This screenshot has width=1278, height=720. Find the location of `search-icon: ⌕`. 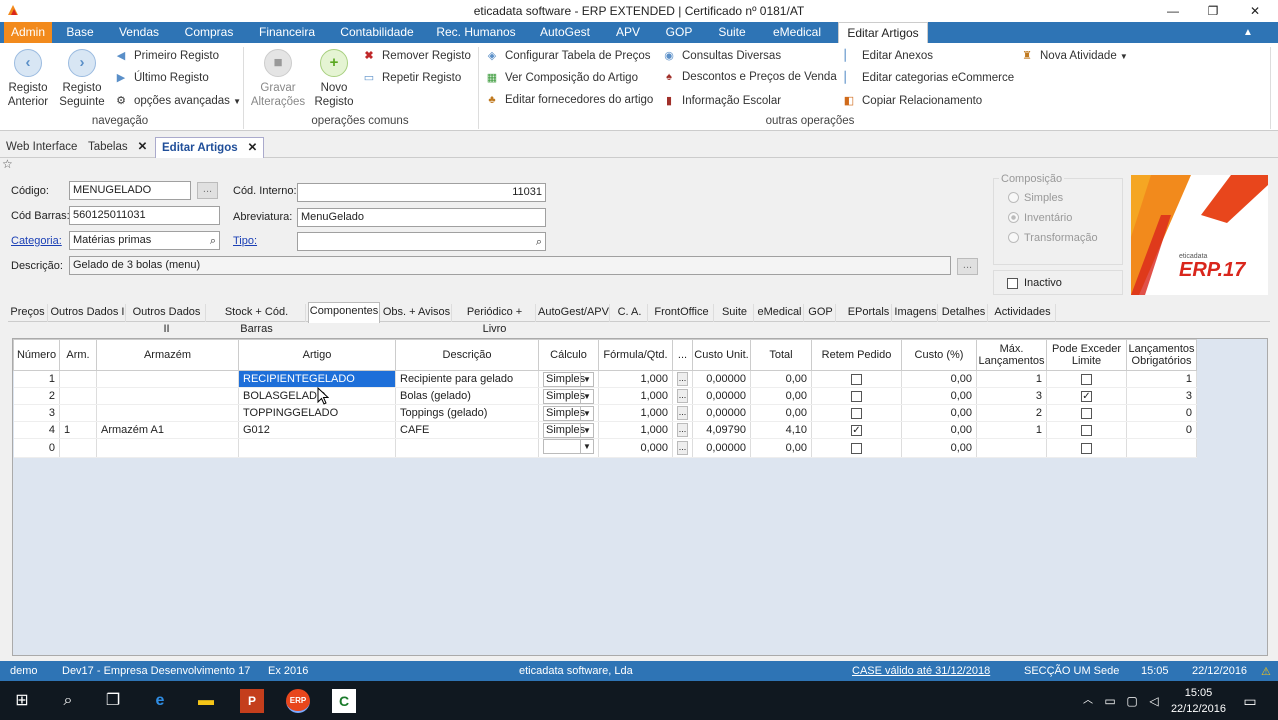

search-icon: ⌕ is located at coordinates (213, 241).